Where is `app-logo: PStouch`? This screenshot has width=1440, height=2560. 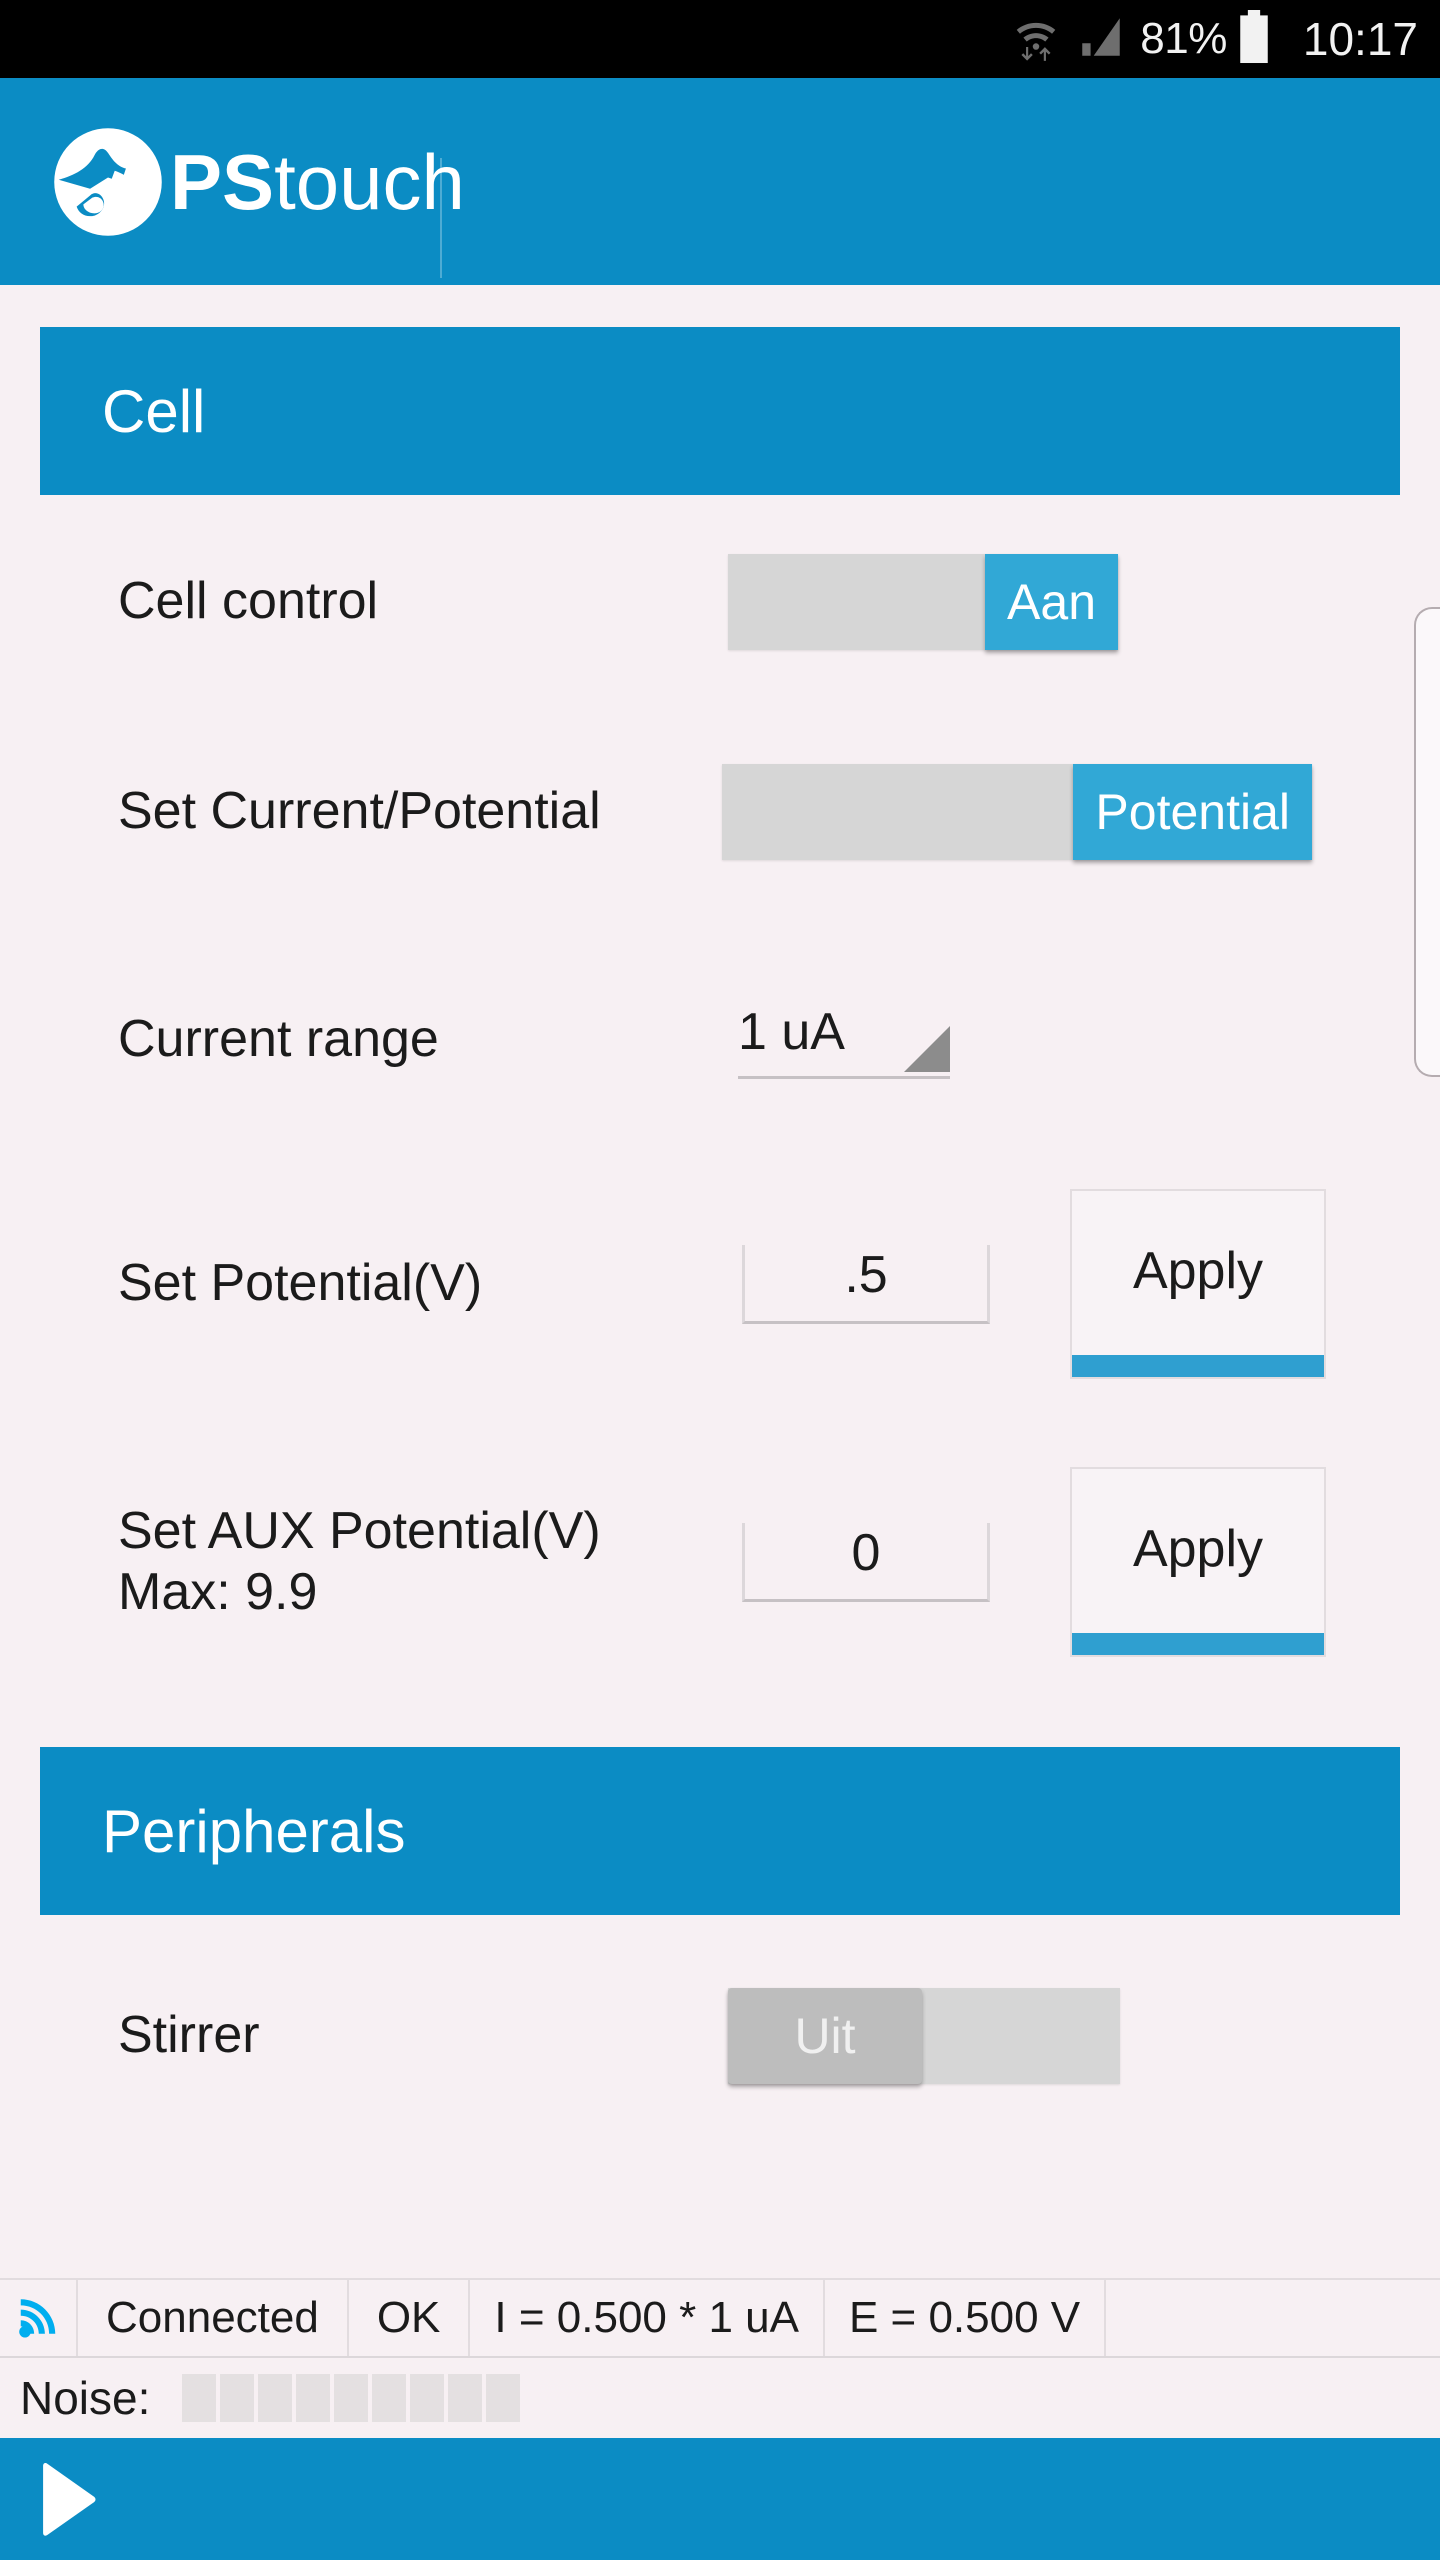
app-logo: PStouch is located at coordinates (258, 182).